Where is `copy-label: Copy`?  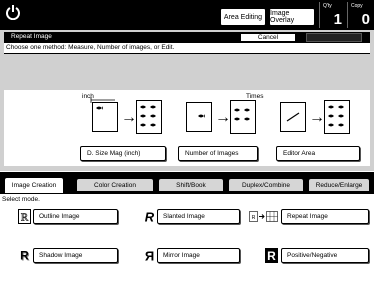 copy-label: Copy is located at coordinates (357, 6).